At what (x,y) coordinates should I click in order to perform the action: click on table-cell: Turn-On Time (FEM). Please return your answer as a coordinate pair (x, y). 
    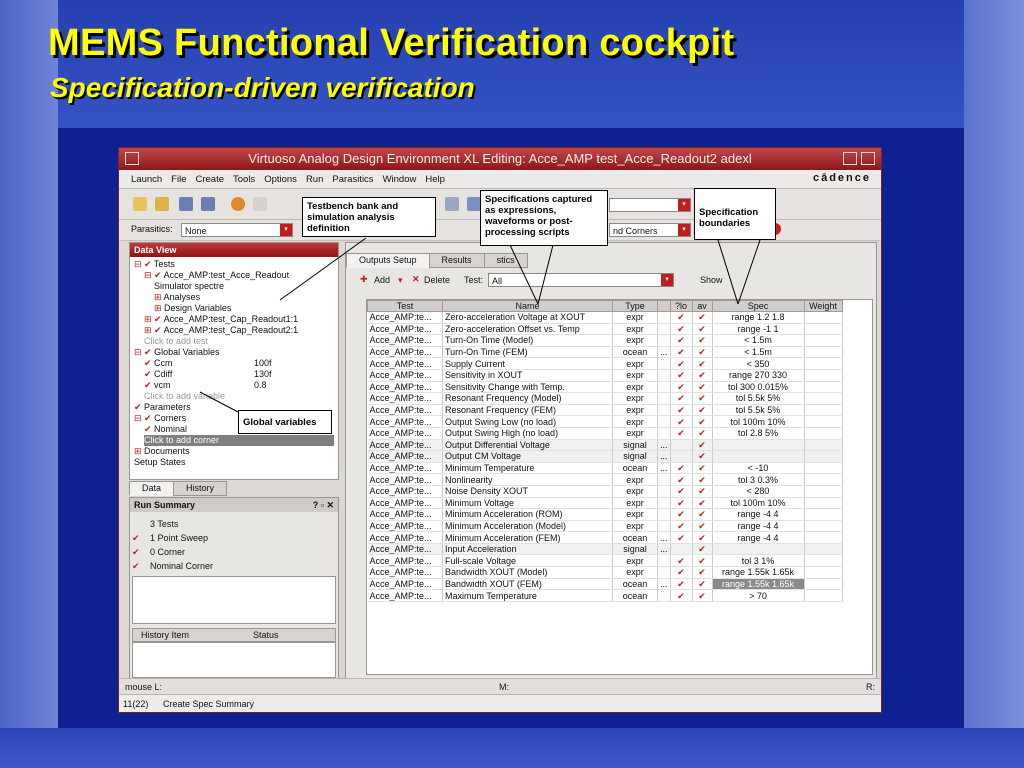
    Looking at the image, I should click on (527, 352).